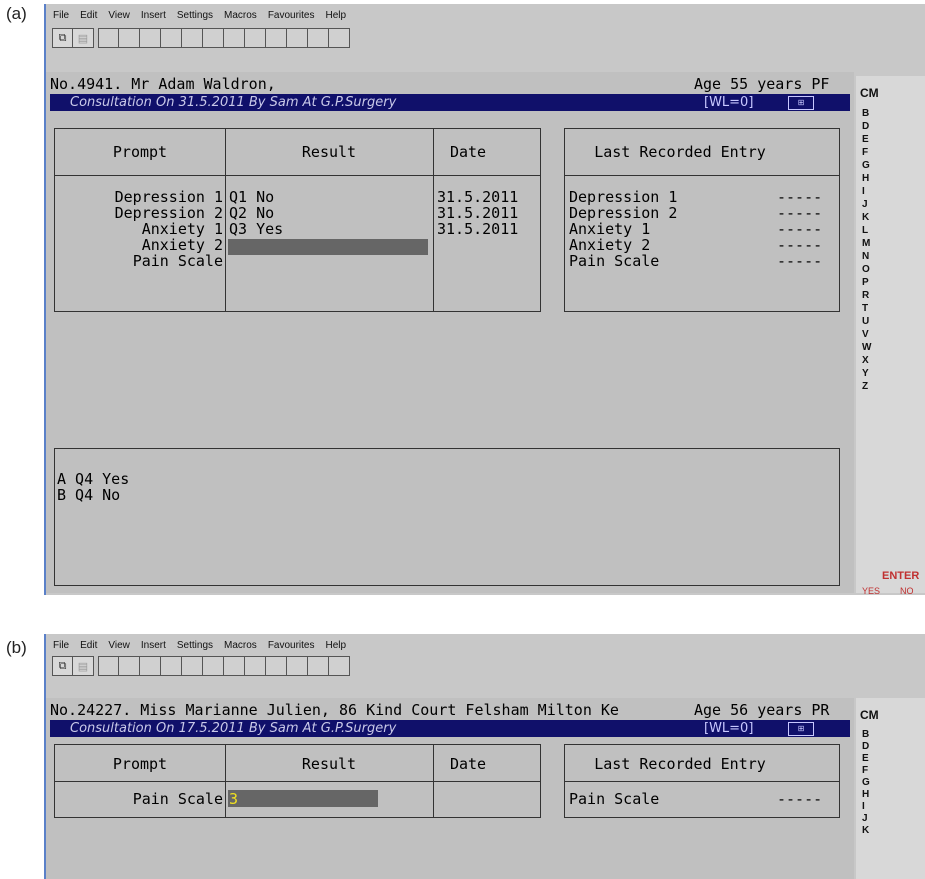  What do you see at coordinates (866, 308) in the screenshot?
I see `sidebar-letter: T` at bounding box center [866, 308].